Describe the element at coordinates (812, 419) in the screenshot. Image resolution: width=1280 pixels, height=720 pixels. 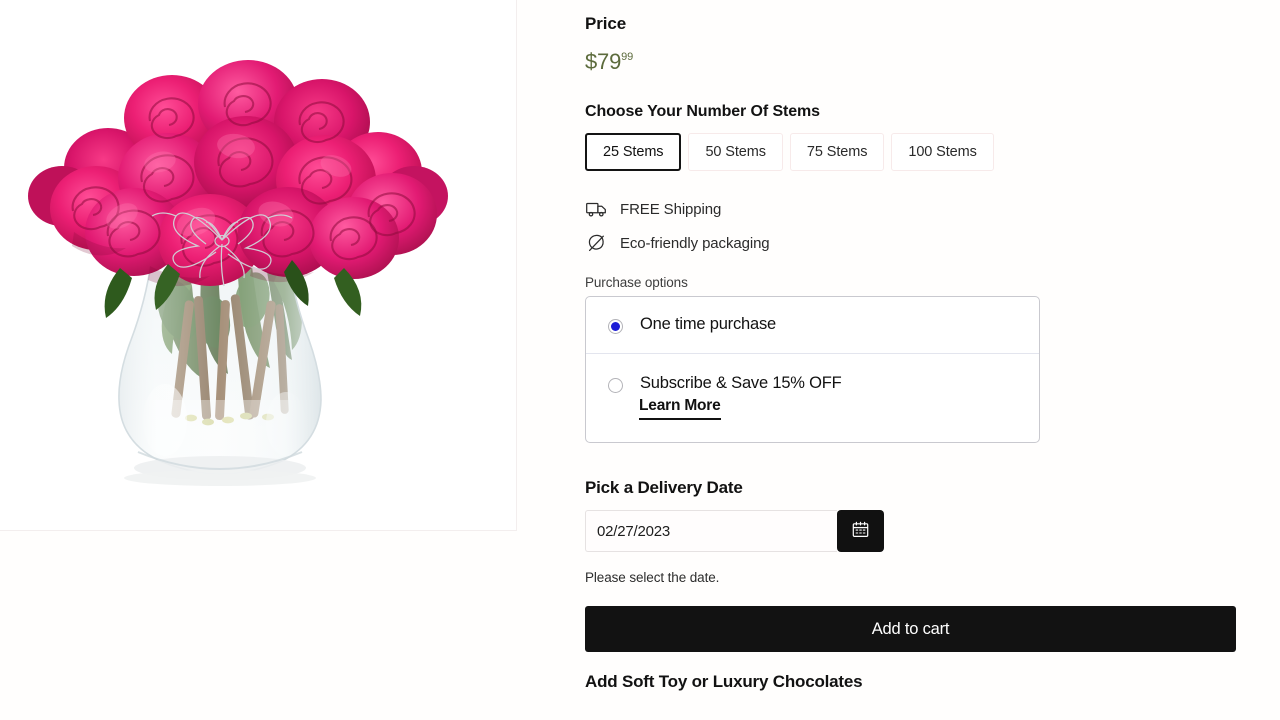
I see `learn-more-wrapper: Learn More` at that location.